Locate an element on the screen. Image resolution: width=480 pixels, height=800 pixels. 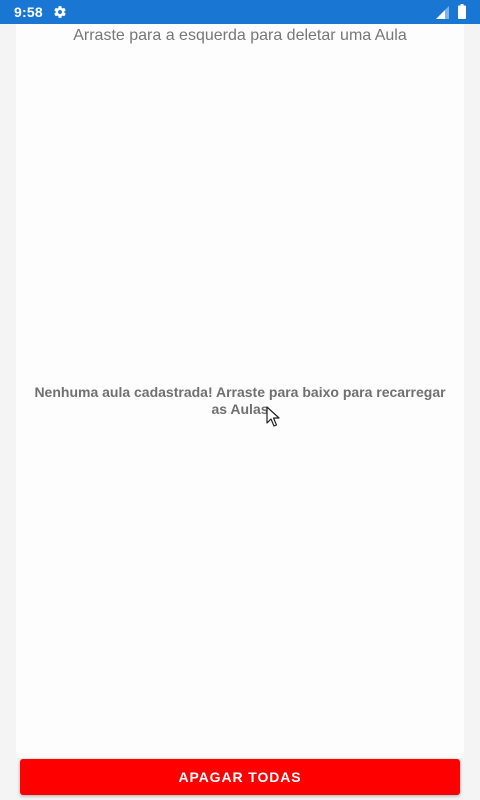
status-bar: 9:58 is located at coordinates (240, 12).